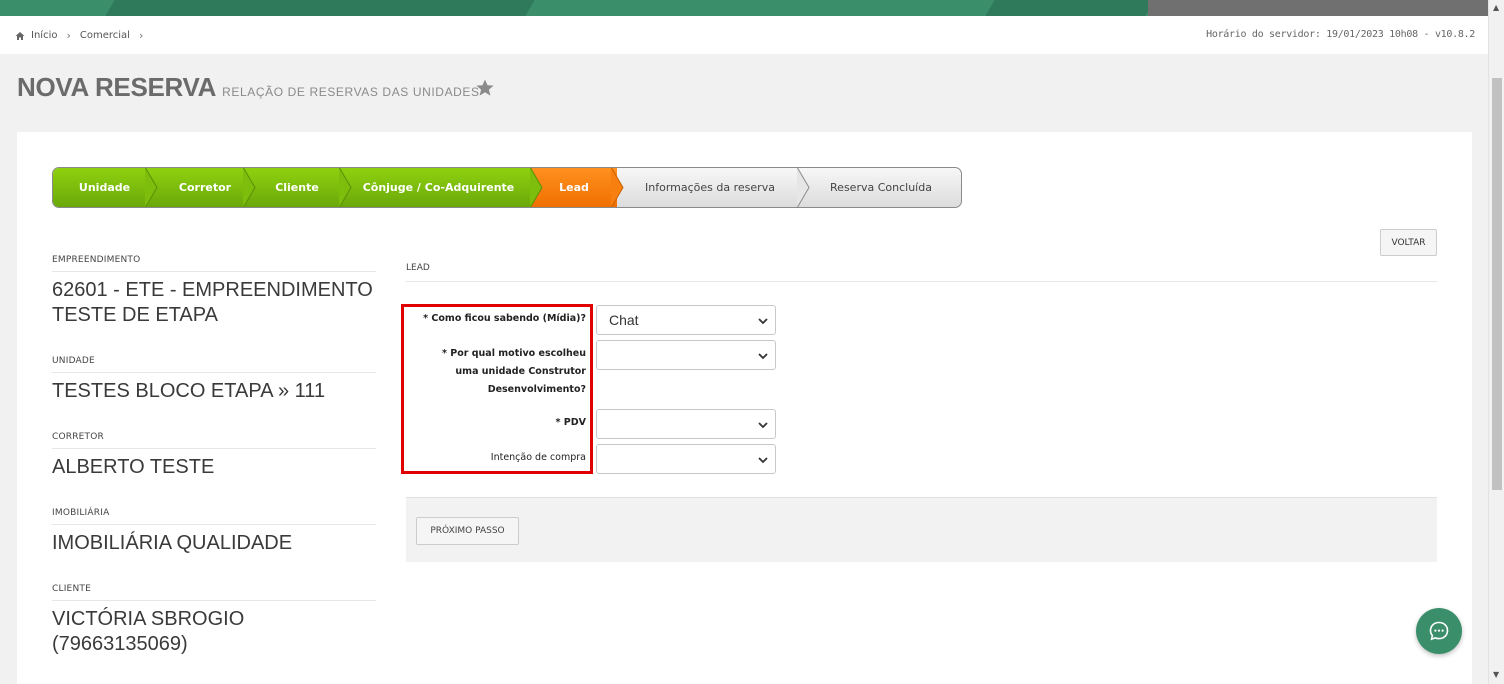 Image resolution: width=1504 pixels, height=684 pixels. I want to click on info-value: VICTÓRIA SBROGIO (79663135069), so click(214, 632).